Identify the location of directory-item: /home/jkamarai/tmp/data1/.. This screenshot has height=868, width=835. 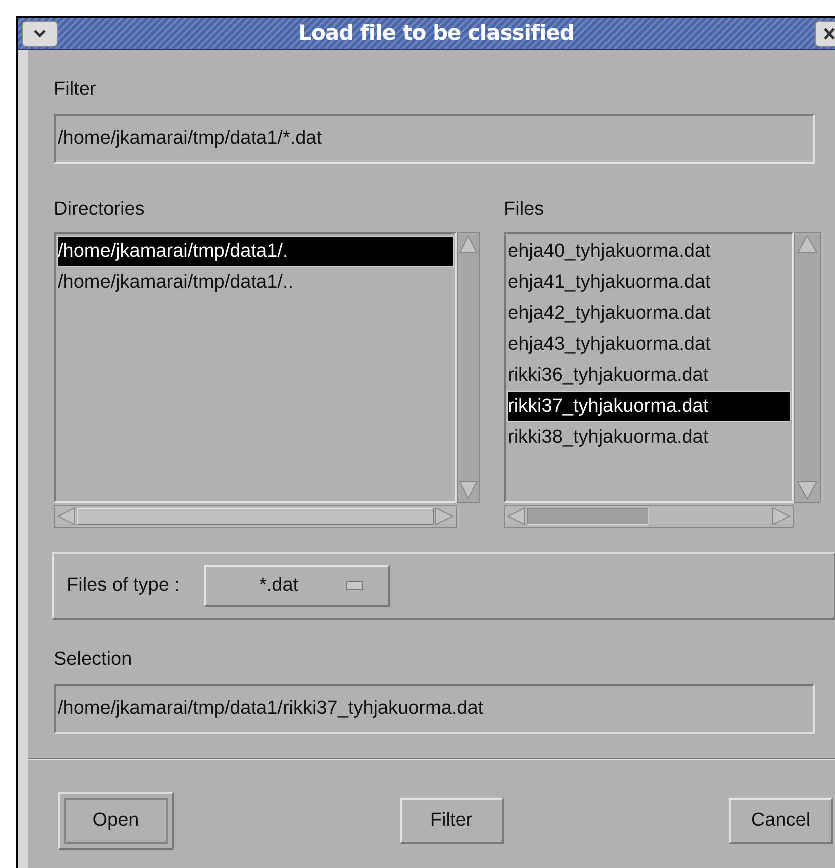
(255, 251).